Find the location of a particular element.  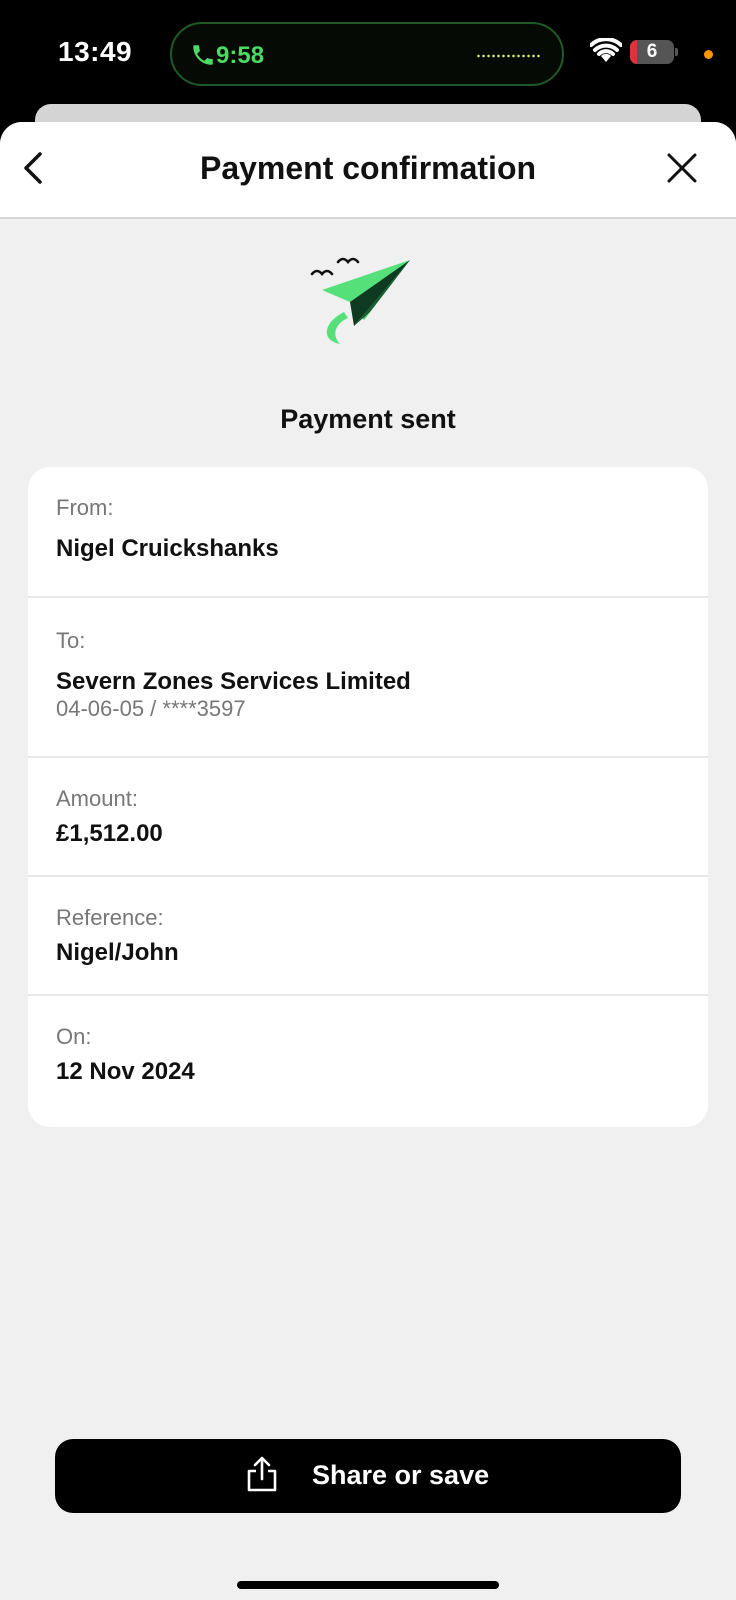

wifi-icon is located at coordinates (606, 50).